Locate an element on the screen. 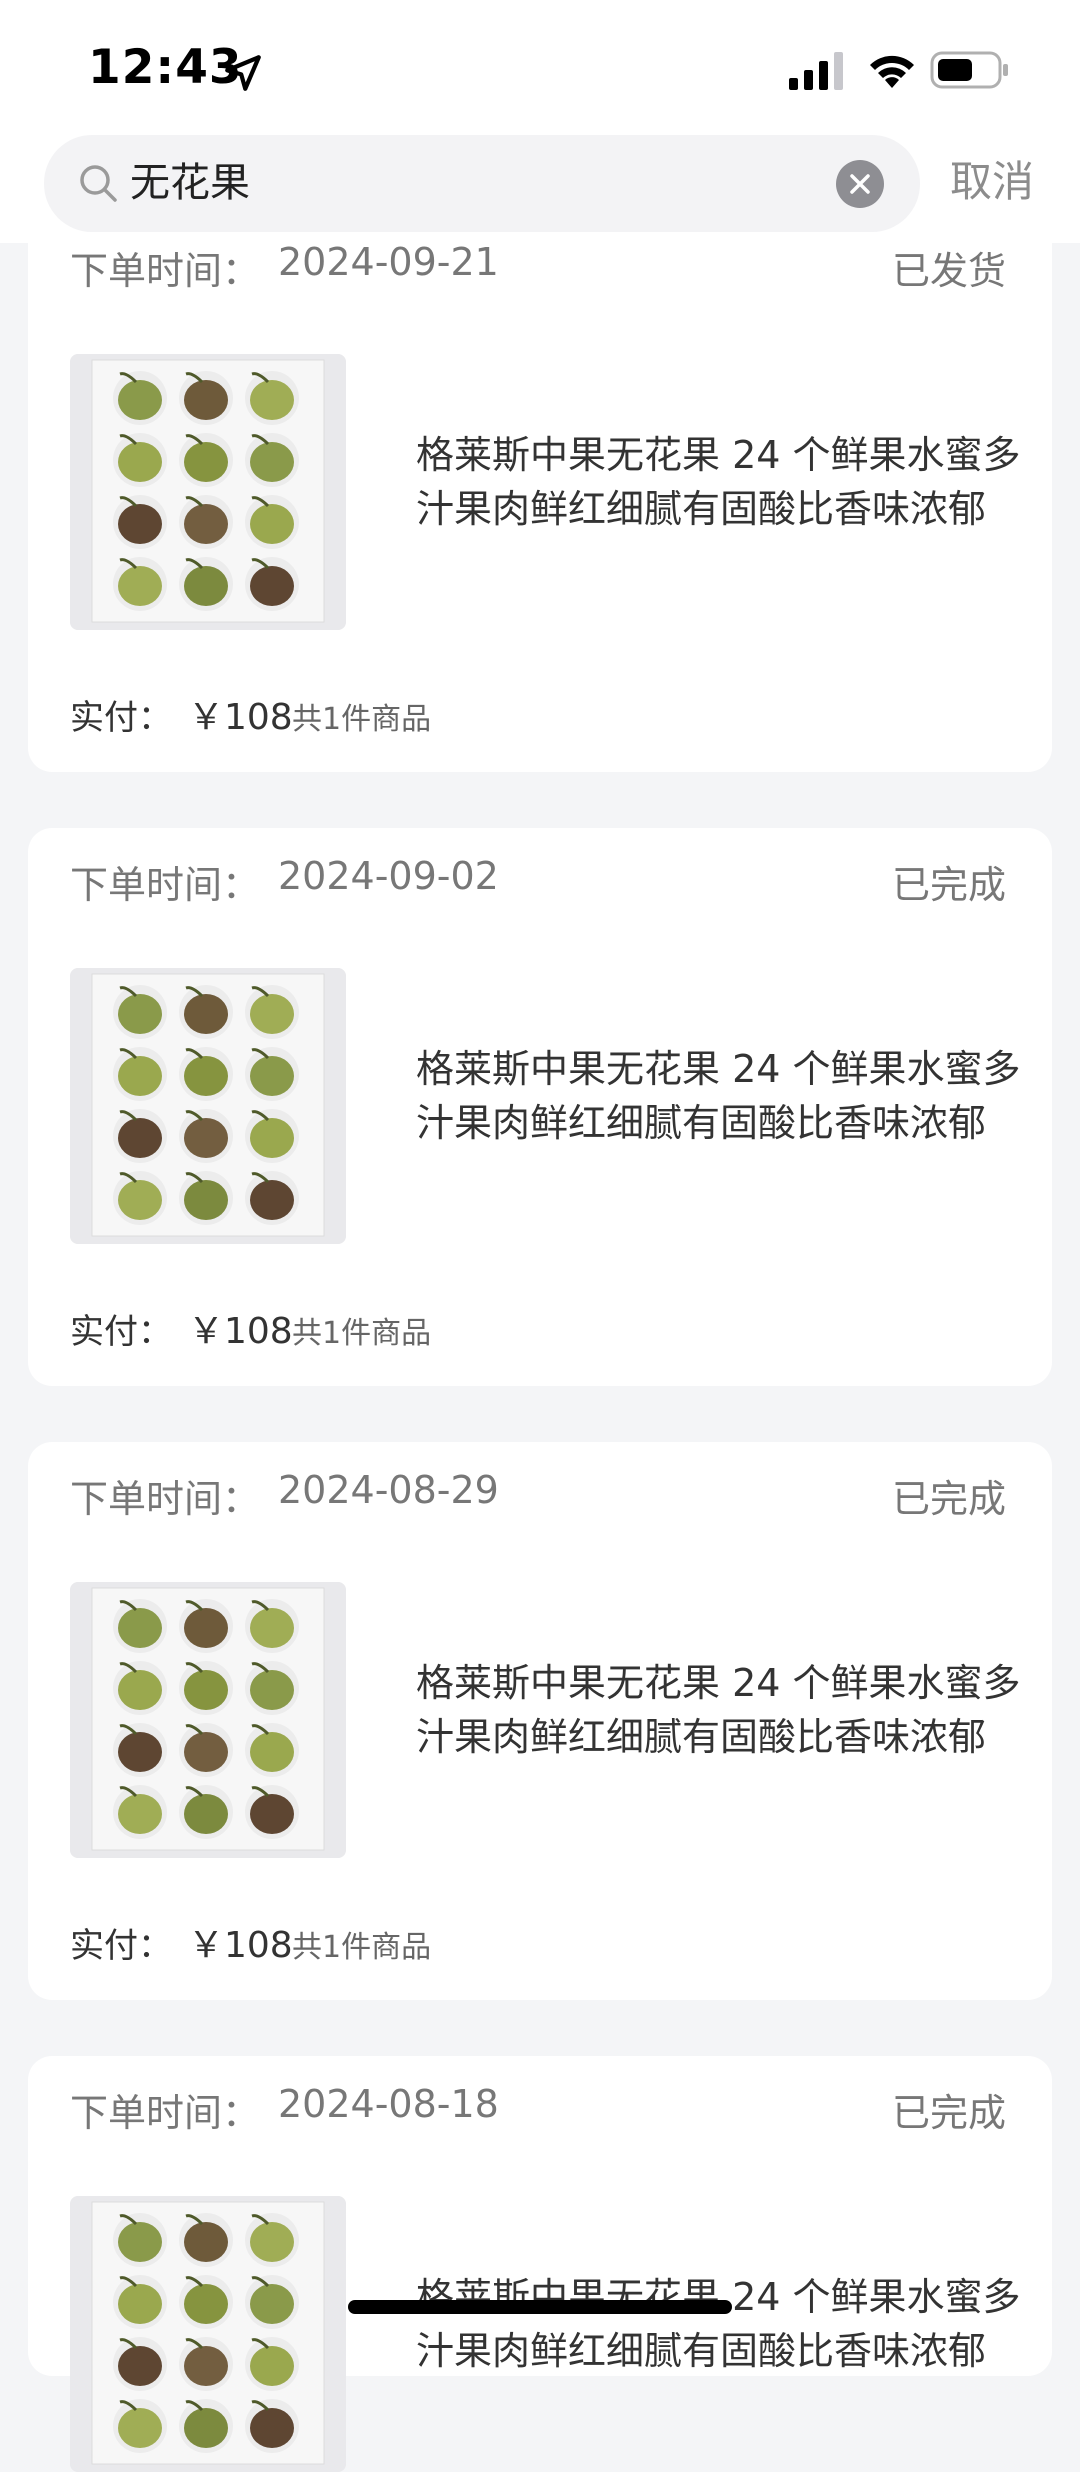 The image size is (1080, 2472). search-bar: 无花果 取消 is located at coordinates (540, 181).